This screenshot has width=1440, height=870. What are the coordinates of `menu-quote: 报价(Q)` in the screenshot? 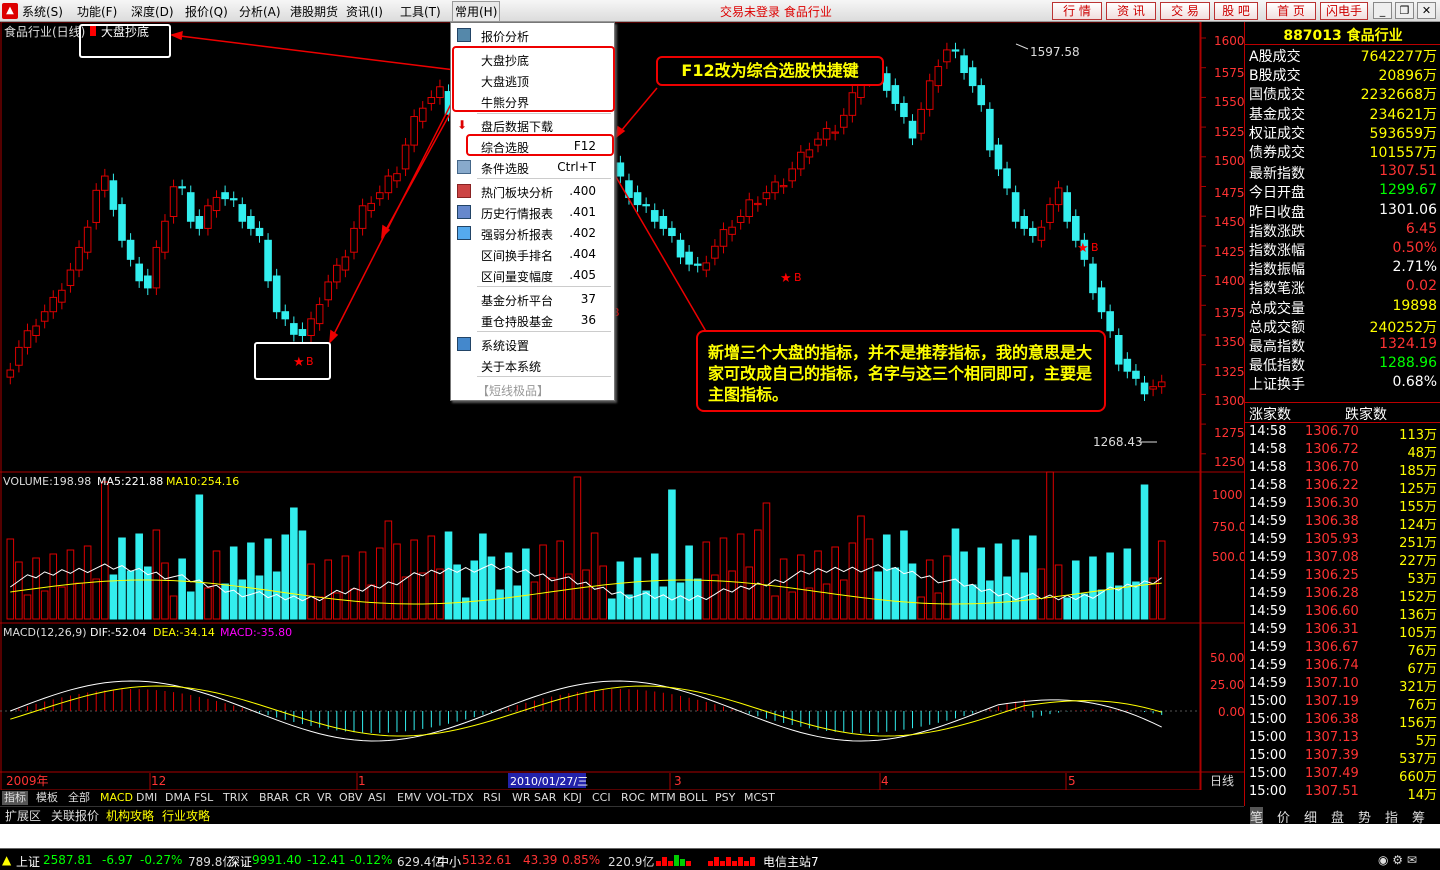 It's located at (206, 11).